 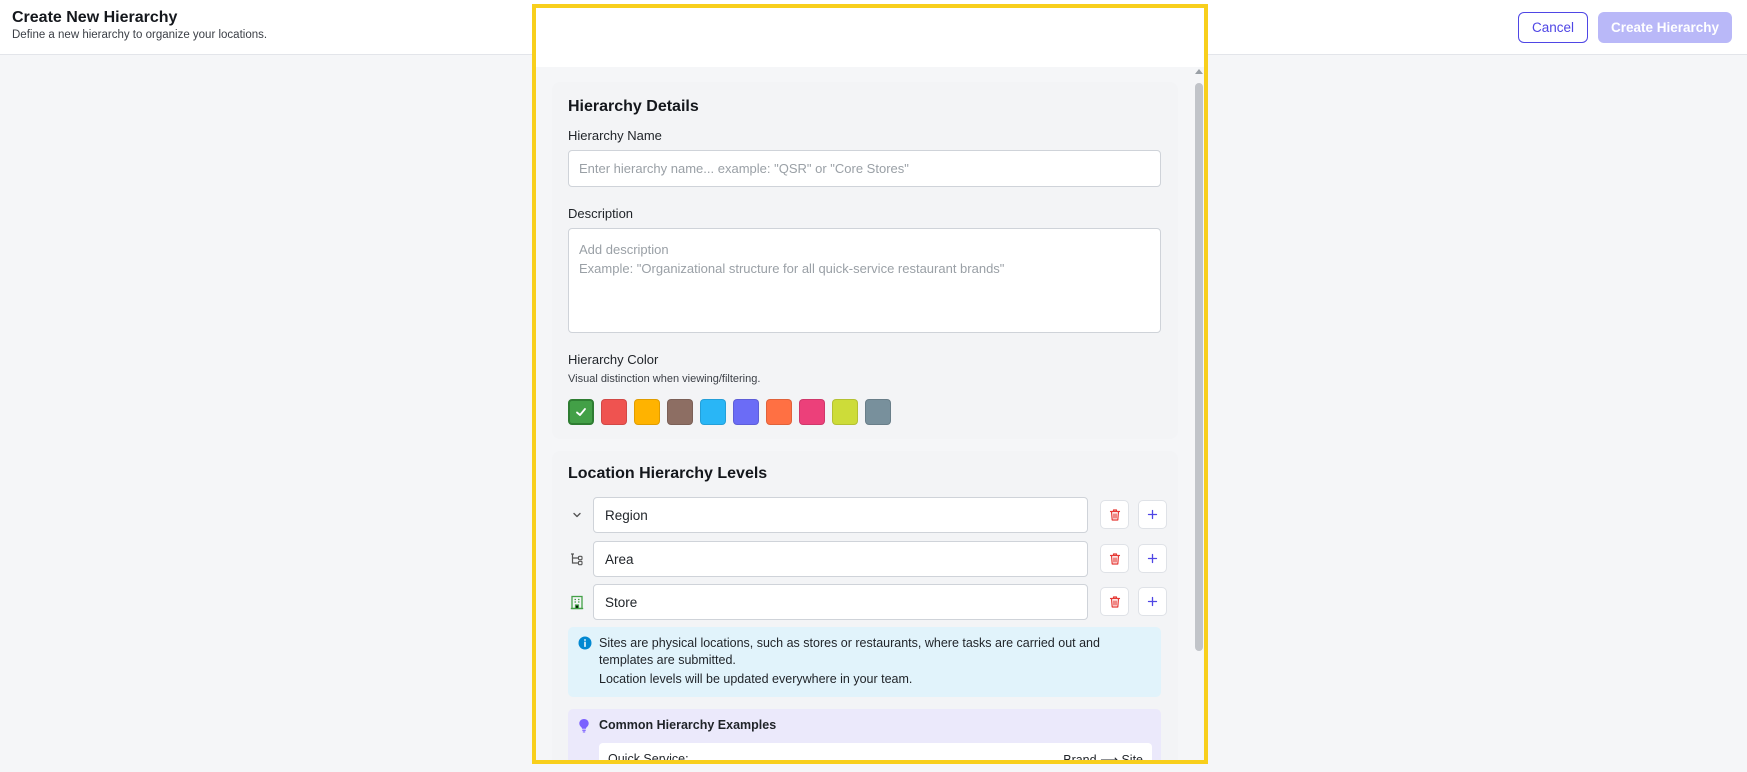 I want to click on page-title: Create New Hierarchy, so click(x=95, y=17).